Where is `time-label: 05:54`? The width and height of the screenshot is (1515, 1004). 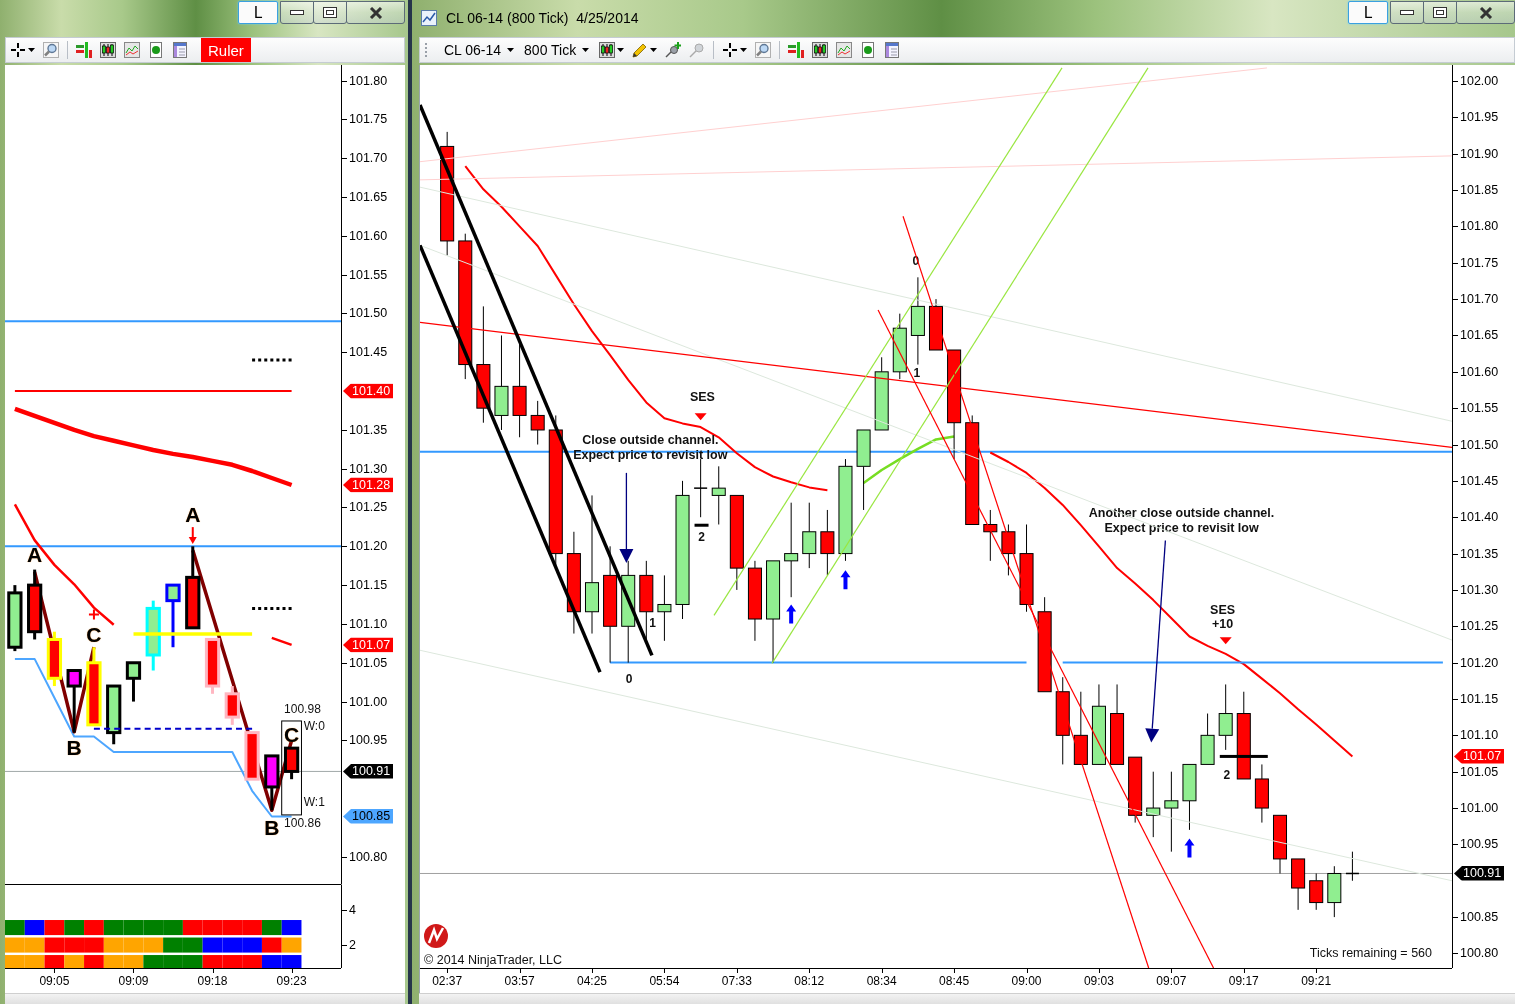
time-label: 05:54 is located at coordinates (664, 978).